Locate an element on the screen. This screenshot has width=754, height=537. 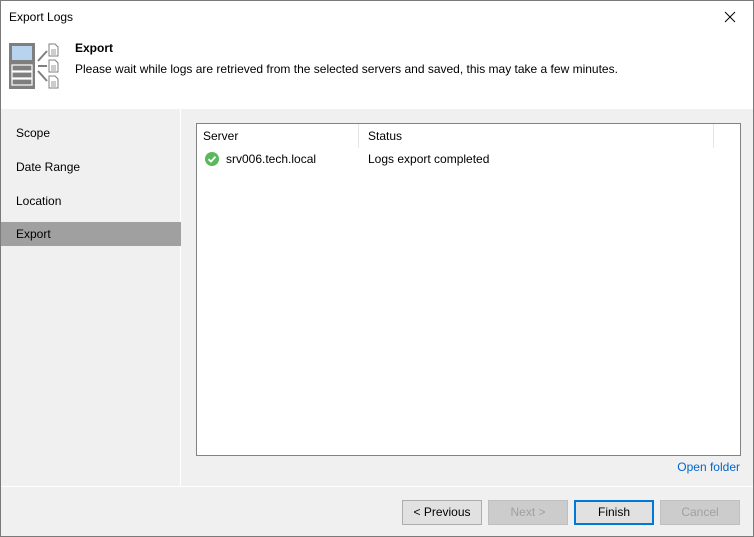
close-icon is located at coordinates (730, 16).